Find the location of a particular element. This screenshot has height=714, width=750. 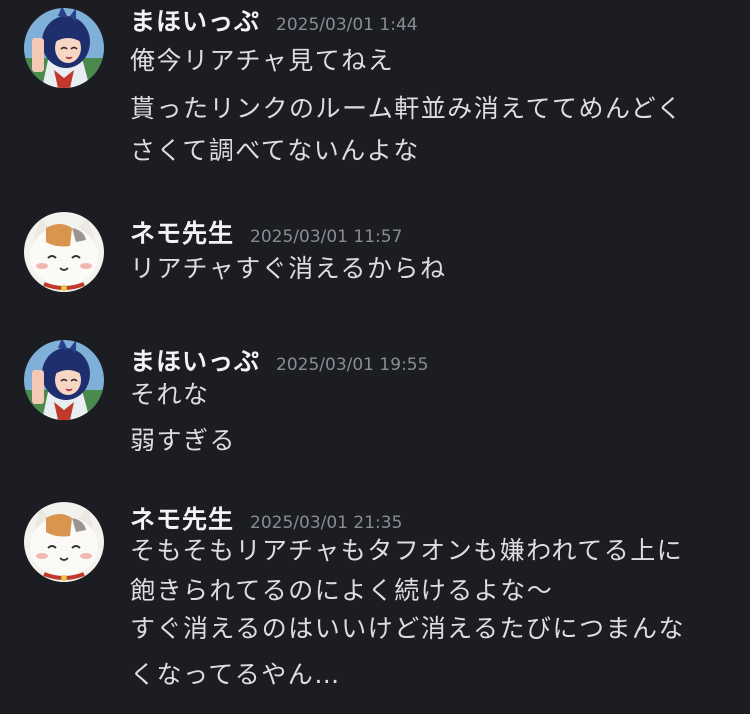

message-header: ネモ先生 2025/03/01 21:35 is located at coordinates (266, 517).